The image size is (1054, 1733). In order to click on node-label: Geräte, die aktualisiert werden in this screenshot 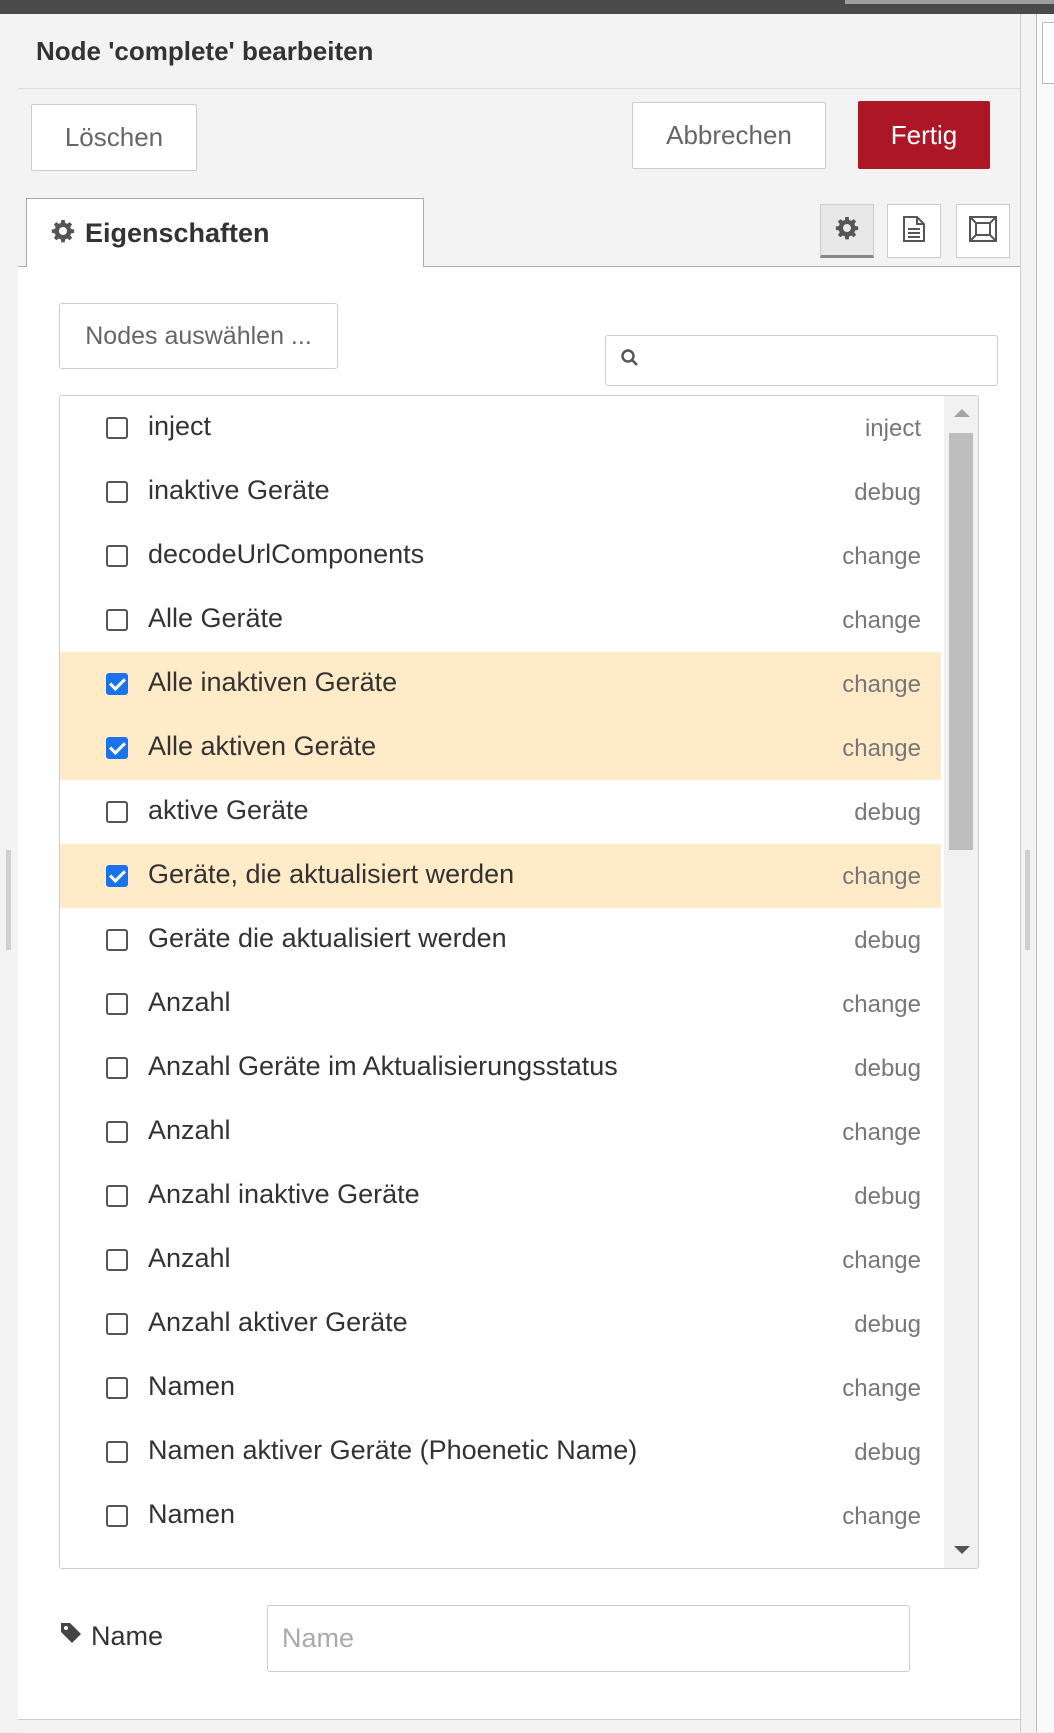, I will do `click(331, 874)`.